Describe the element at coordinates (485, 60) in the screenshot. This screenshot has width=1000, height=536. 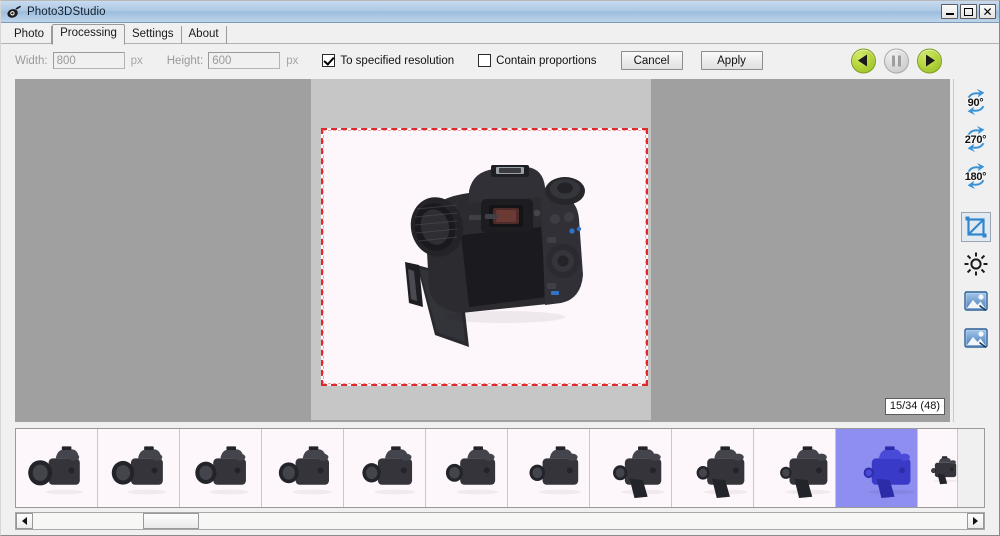
I see `checkbox-unchecked-icon` at that location.